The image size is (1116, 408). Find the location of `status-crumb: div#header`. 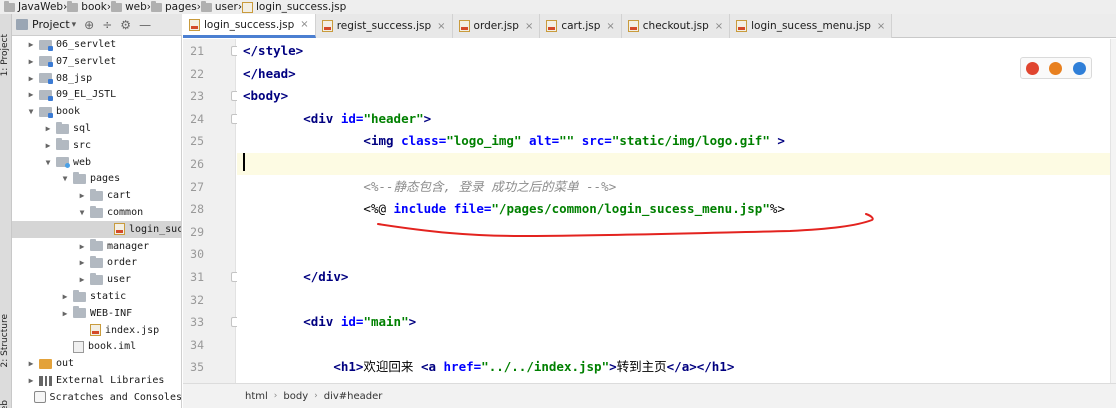

status-crumb: div#header is located at coordinates (353, 396).